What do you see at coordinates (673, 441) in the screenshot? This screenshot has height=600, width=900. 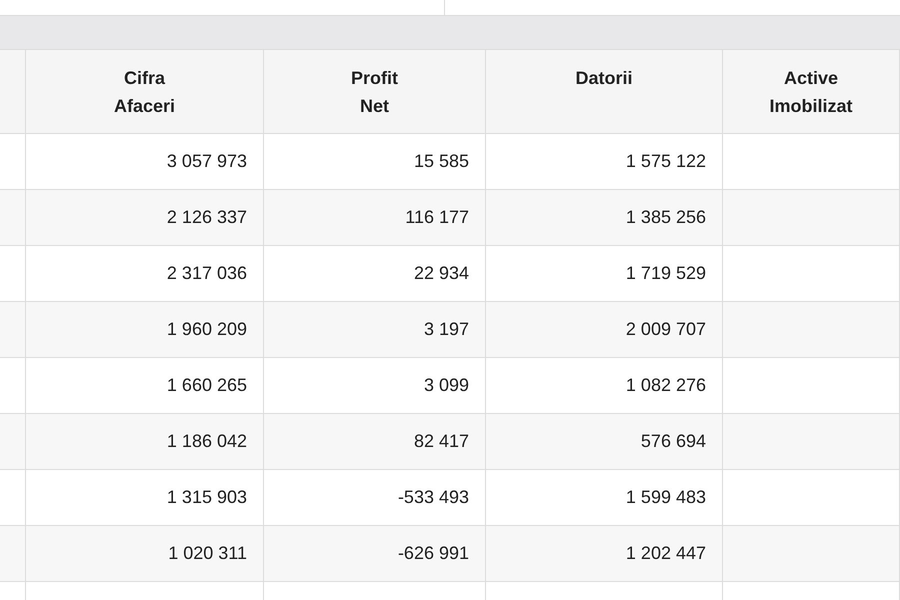 I see `table-cell-text: 576 694` at bounding box center [673, 441].